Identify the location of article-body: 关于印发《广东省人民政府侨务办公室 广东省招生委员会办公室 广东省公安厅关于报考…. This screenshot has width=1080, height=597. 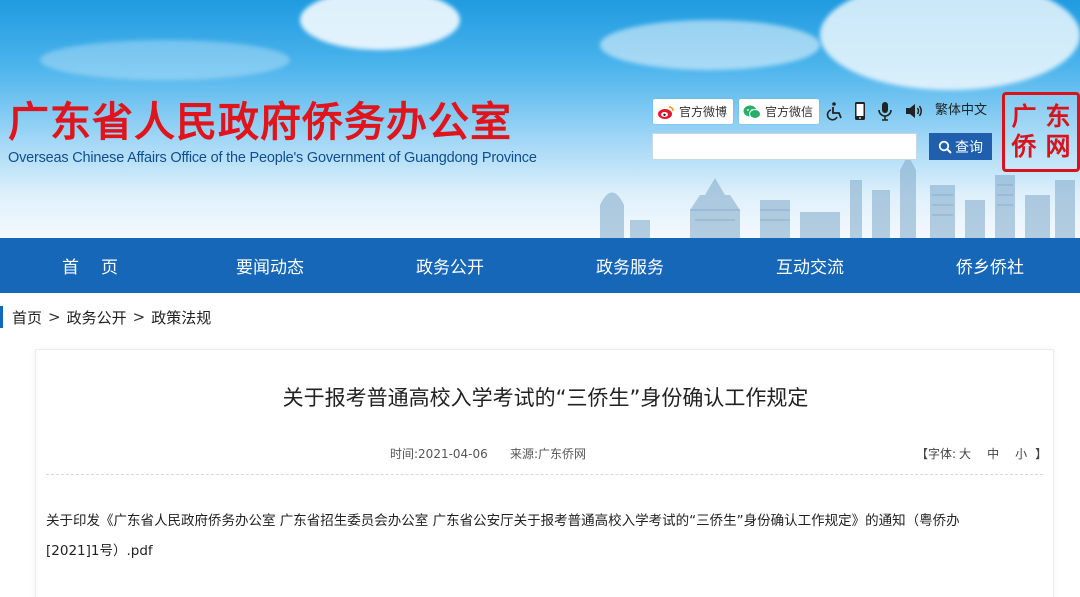
(544, 536).